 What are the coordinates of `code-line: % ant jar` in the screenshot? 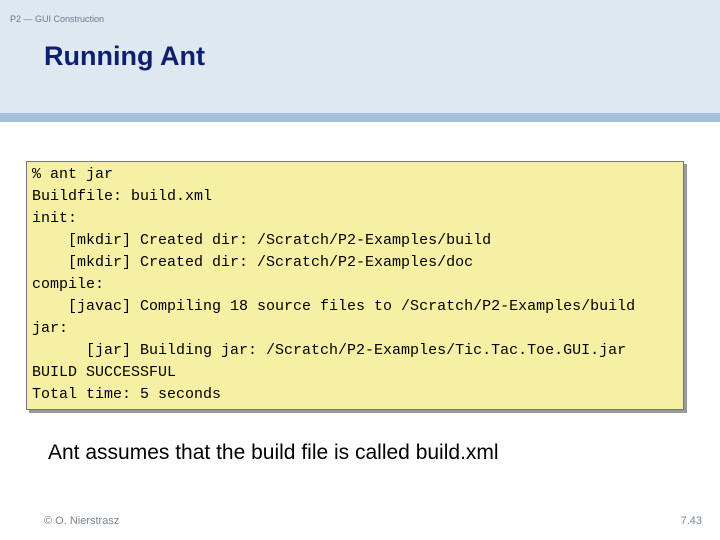 It's located at (73, 174).